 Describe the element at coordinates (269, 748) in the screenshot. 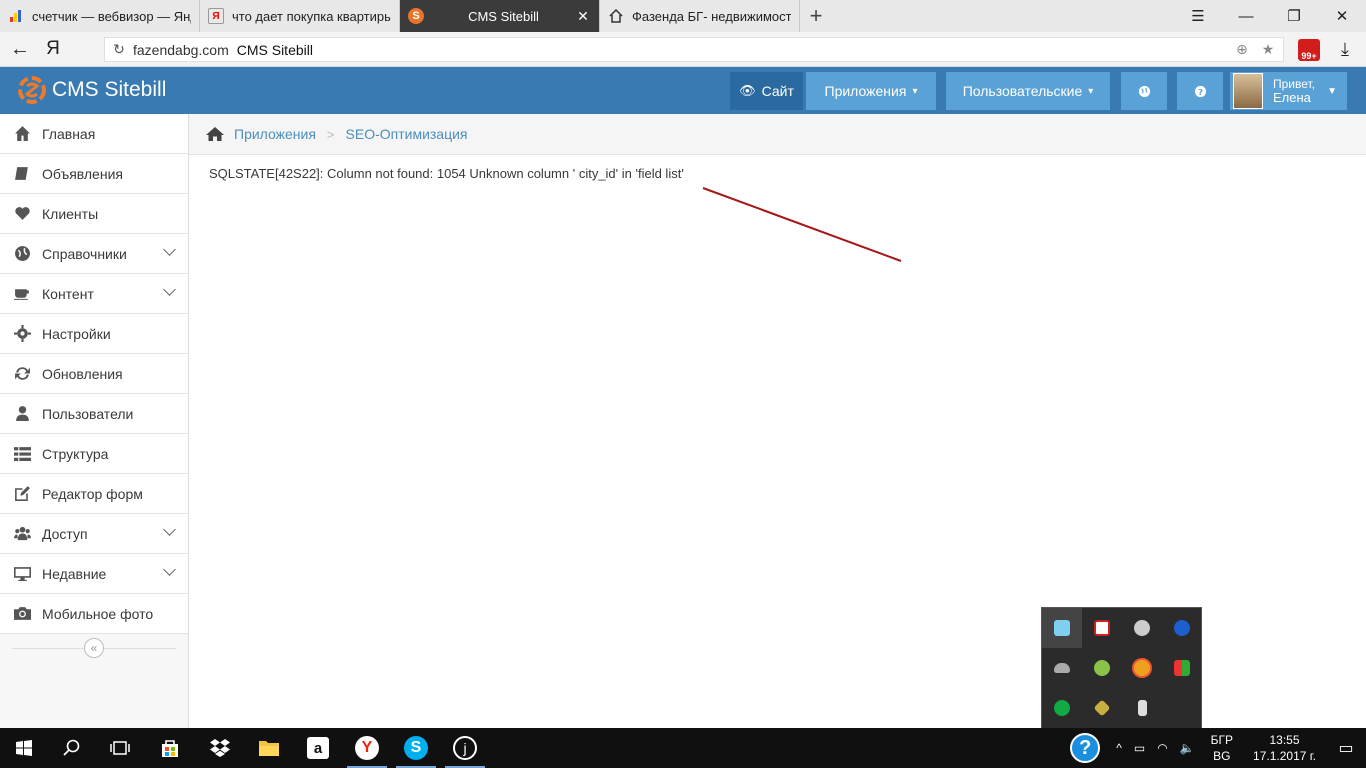

I see `taskbar-file-explorer` at that location.